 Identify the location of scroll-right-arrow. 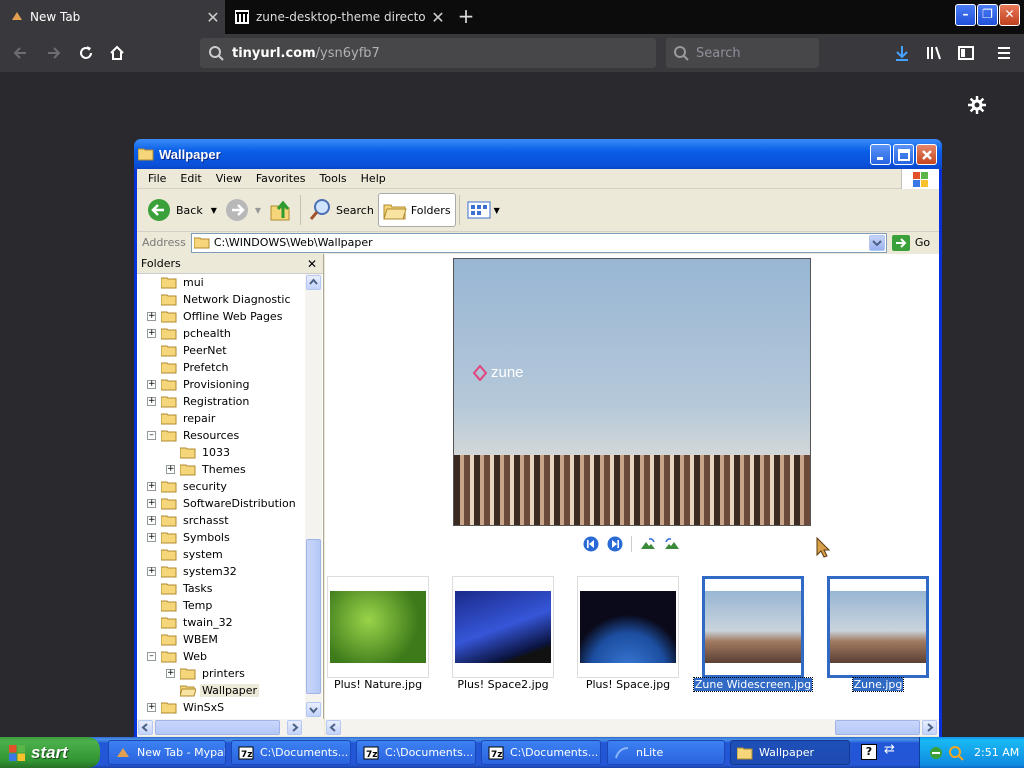
(294, 727).